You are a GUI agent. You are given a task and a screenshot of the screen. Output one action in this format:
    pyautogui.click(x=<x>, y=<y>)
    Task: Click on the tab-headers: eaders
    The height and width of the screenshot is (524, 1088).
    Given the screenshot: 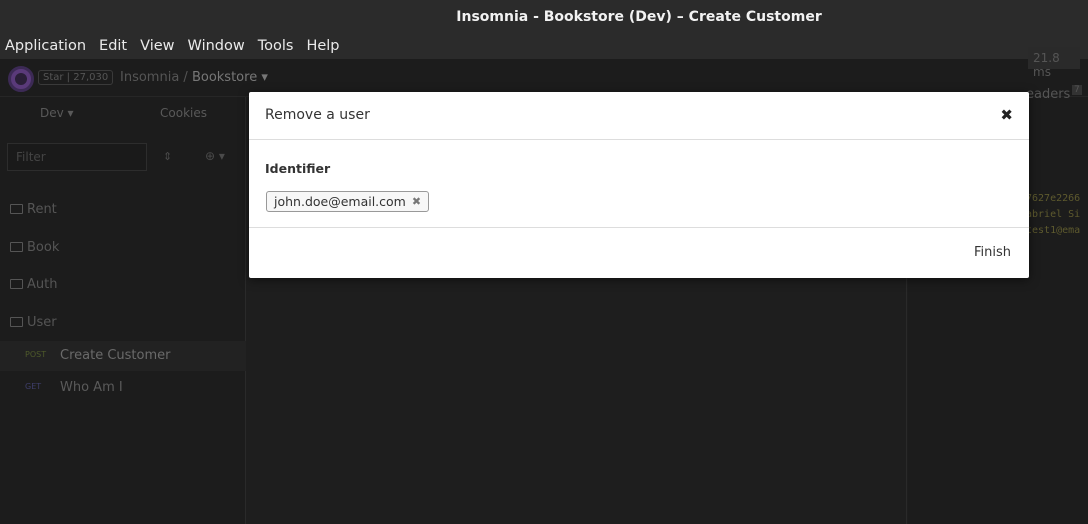 What is the action you would take?
    pyautogui.click(x=1048, y=94)
    